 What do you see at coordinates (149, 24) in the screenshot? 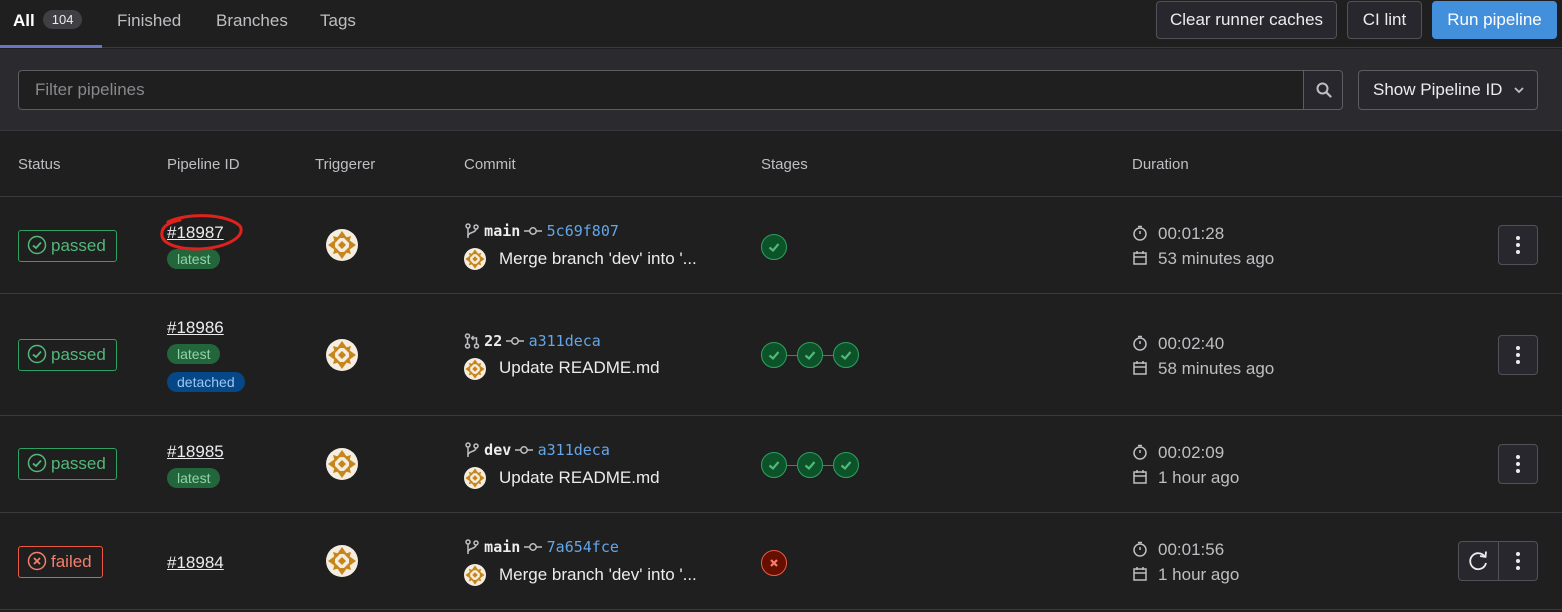
I see `tab-finished: Finished` at bounding box center [149, 24].